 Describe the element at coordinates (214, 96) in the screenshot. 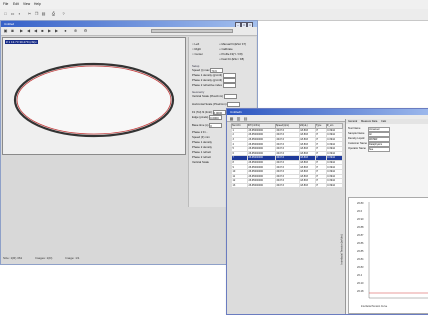

I see `geometry-row: Vertical Scale (Pixel/mm)` at that location.